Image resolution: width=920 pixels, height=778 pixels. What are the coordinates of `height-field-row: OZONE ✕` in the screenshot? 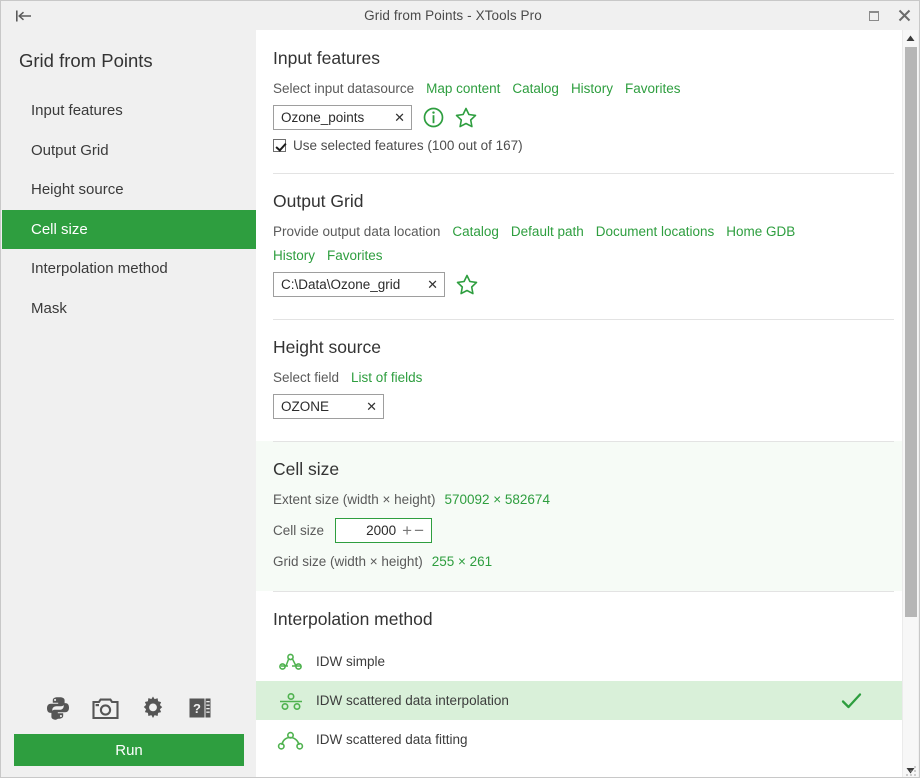 It's located at (580, 417).